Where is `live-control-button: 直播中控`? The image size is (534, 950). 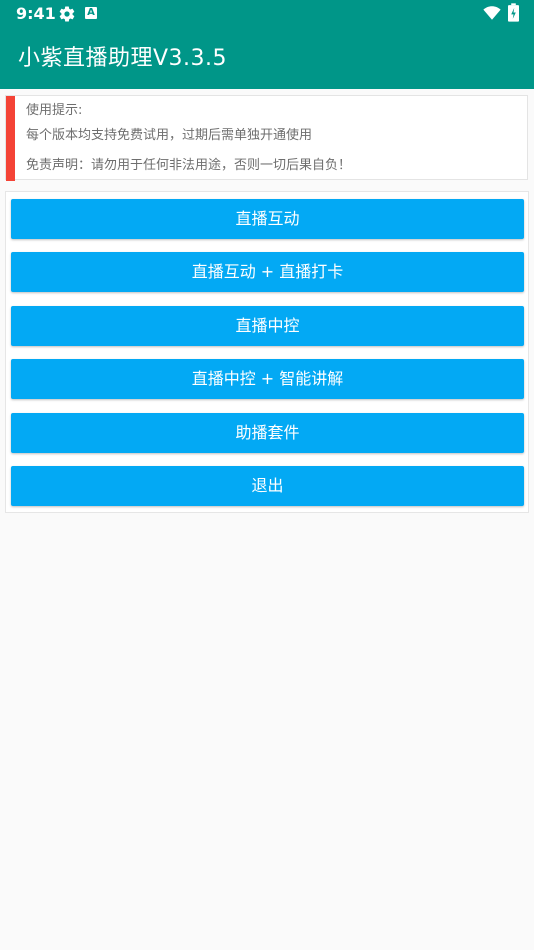
live-control-button: 直播中控 is located at coordinates (267, 326).